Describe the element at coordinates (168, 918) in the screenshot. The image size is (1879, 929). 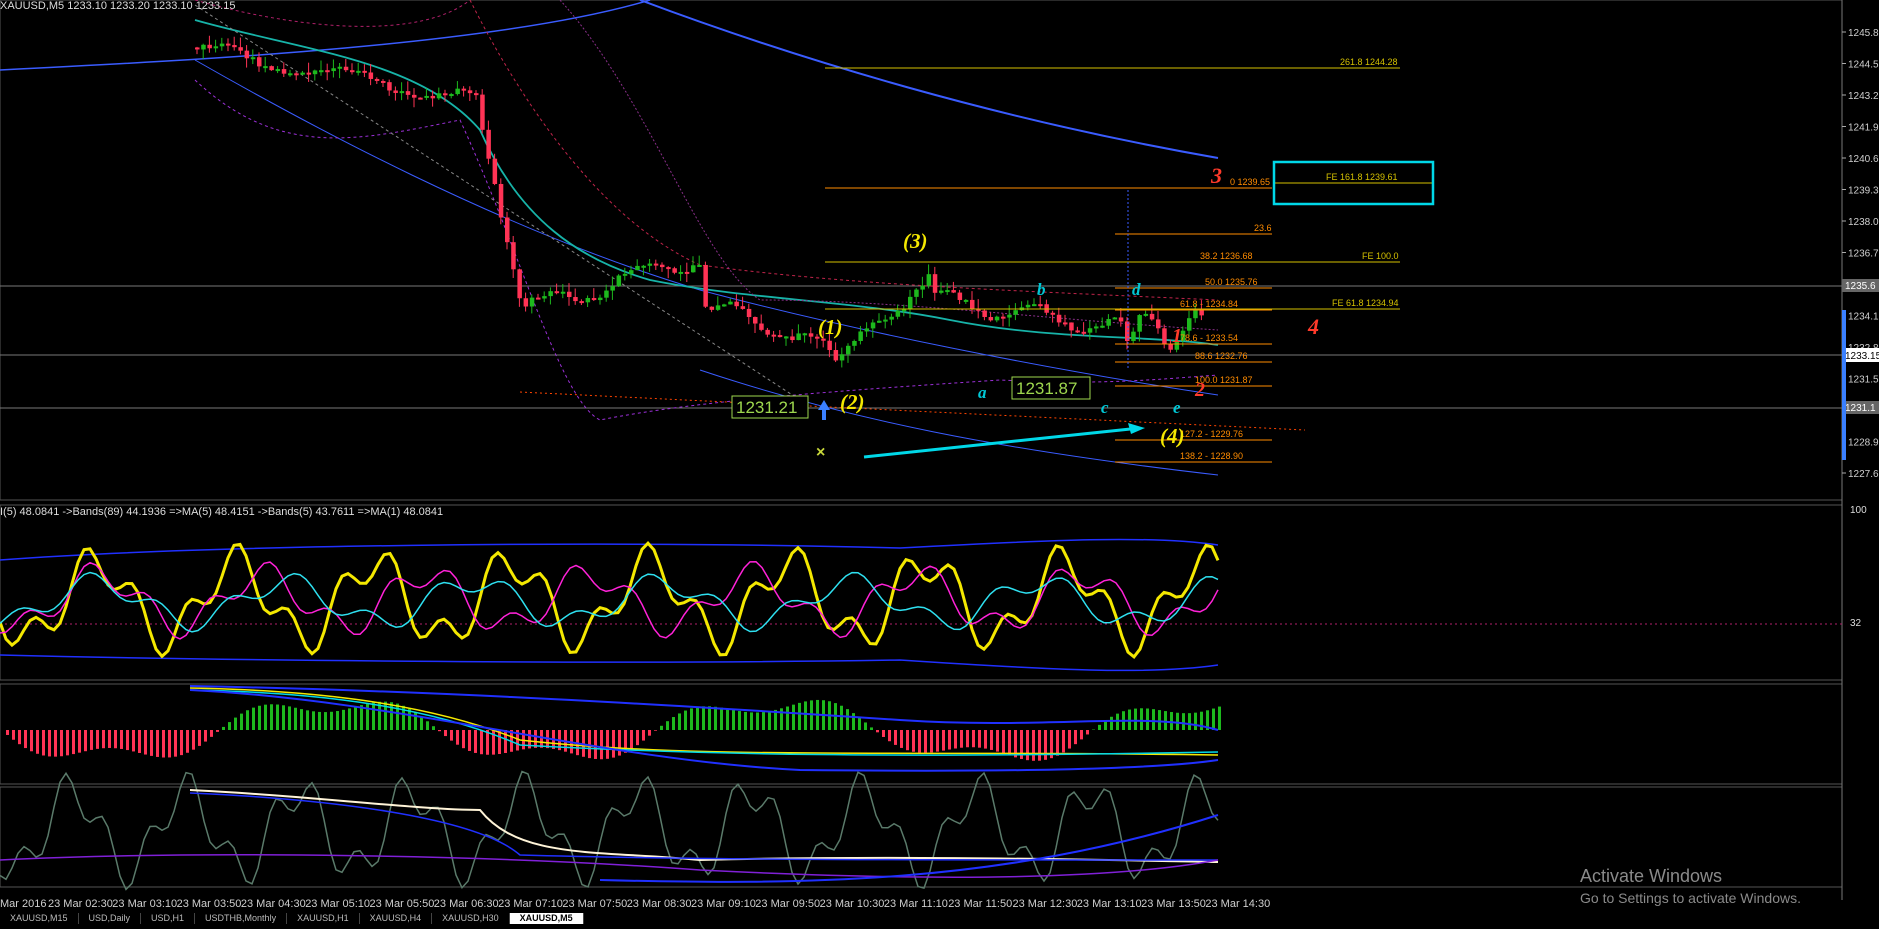
I see `chart-tab: USD,H1` at that location.